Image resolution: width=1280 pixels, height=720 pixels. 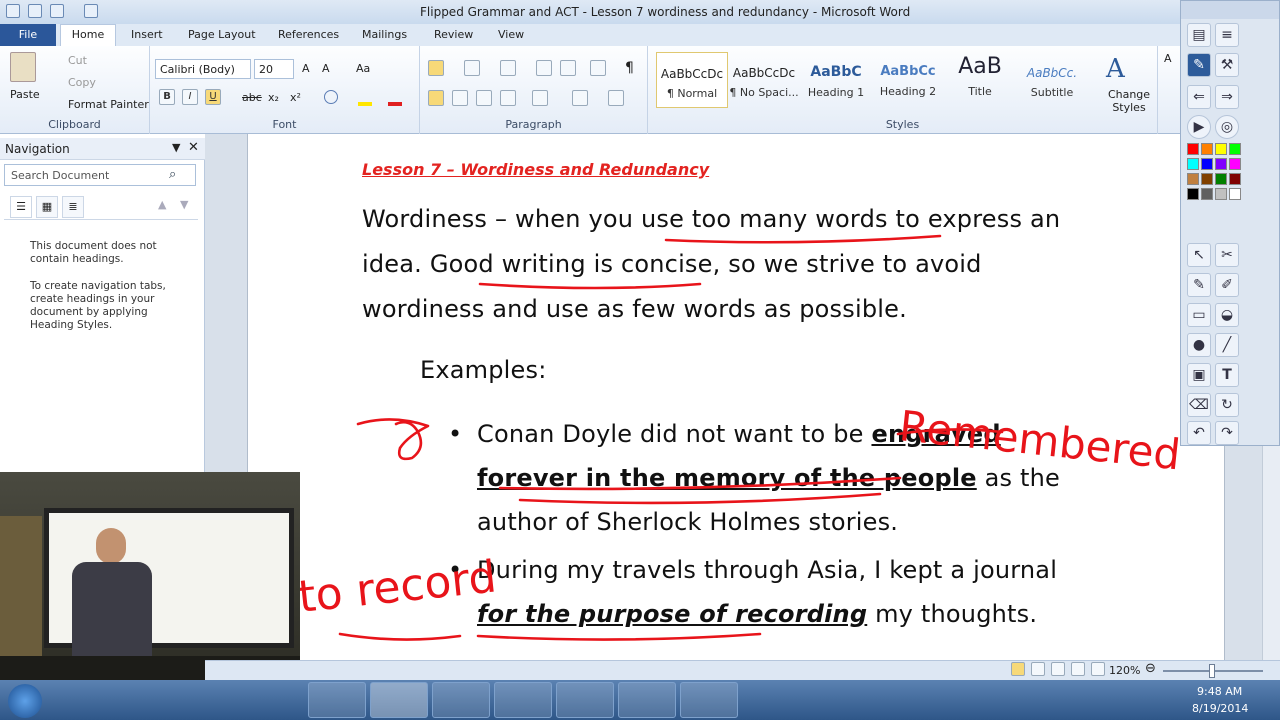 What do you see at coordinates (1098, 669) in the screenshot?
I see `draft-icon` at bounding box center [1098, 669].